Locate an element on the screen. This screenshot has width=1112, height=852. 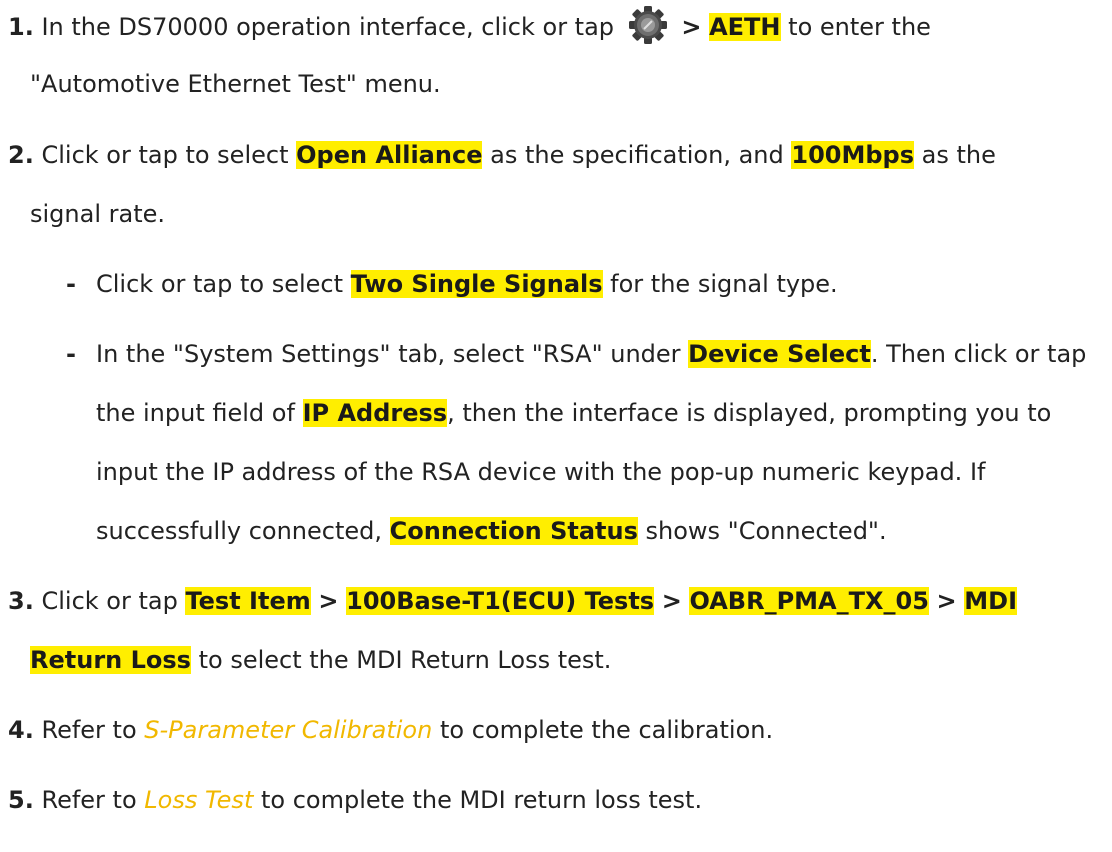
menu-mdi-return-loss-cont: Return Loss is located at coordinates (110, 660).